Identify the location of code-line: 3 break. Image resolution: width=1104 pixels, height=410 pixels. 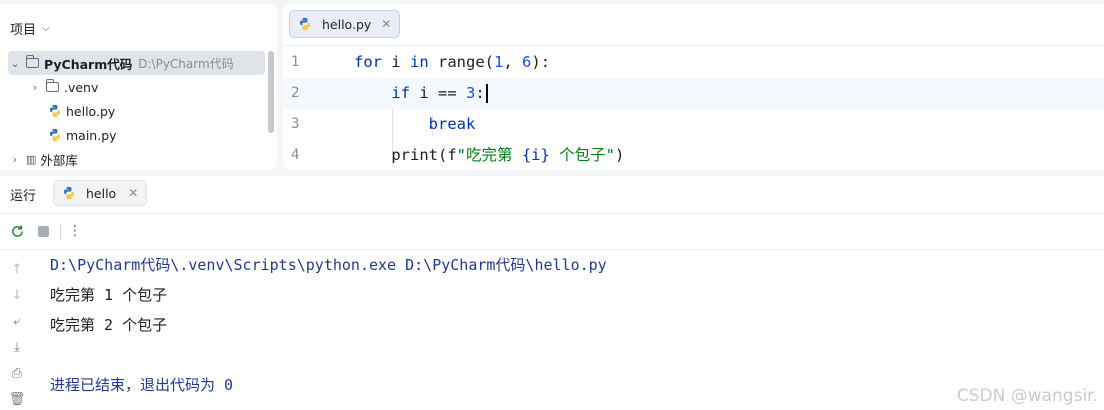
(693, 124).